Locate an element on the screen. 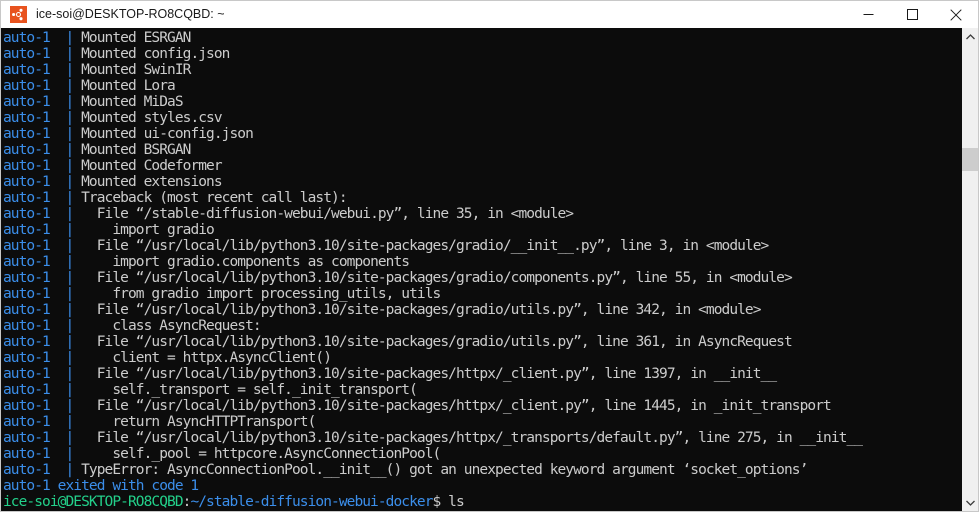 Image resolution: width=979 pixels, height=512 pixels. log-message: import gradio.components as components is located at coordinates (241, 262).